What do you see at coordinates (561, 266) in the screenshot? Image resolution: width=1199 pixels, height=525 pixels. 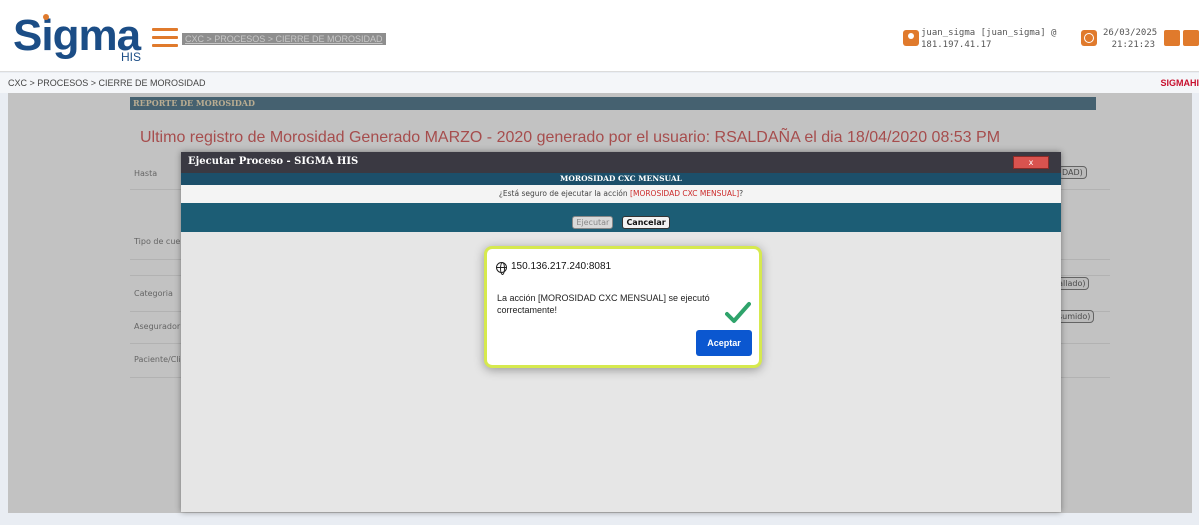 I see `alert-host: 150.136.217.240:8081` at bounding box center [561, 266].